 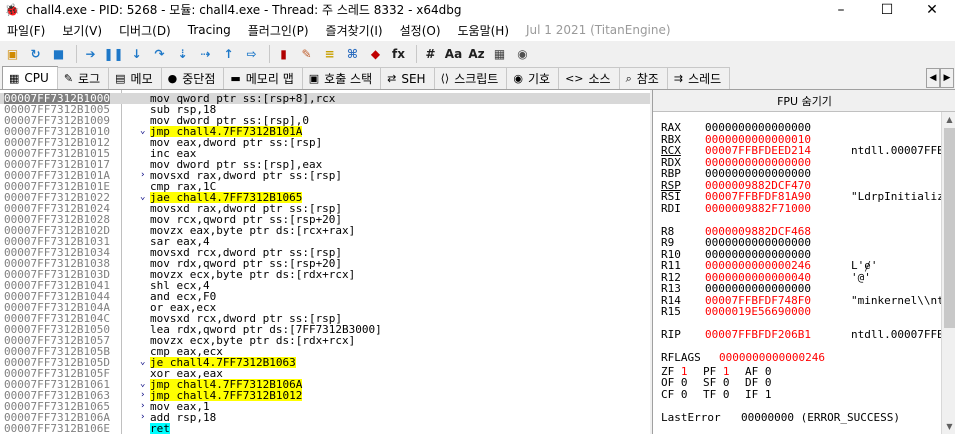 I want to click on register-row: RBP 0000000000000000, so click(x=801, y=173).